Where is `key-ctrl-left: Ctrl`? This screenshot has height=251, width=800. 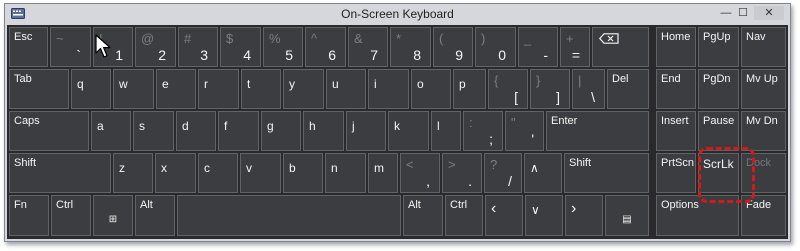 key-ctrl-left: Ctrl is located at coordinates (71, 215).